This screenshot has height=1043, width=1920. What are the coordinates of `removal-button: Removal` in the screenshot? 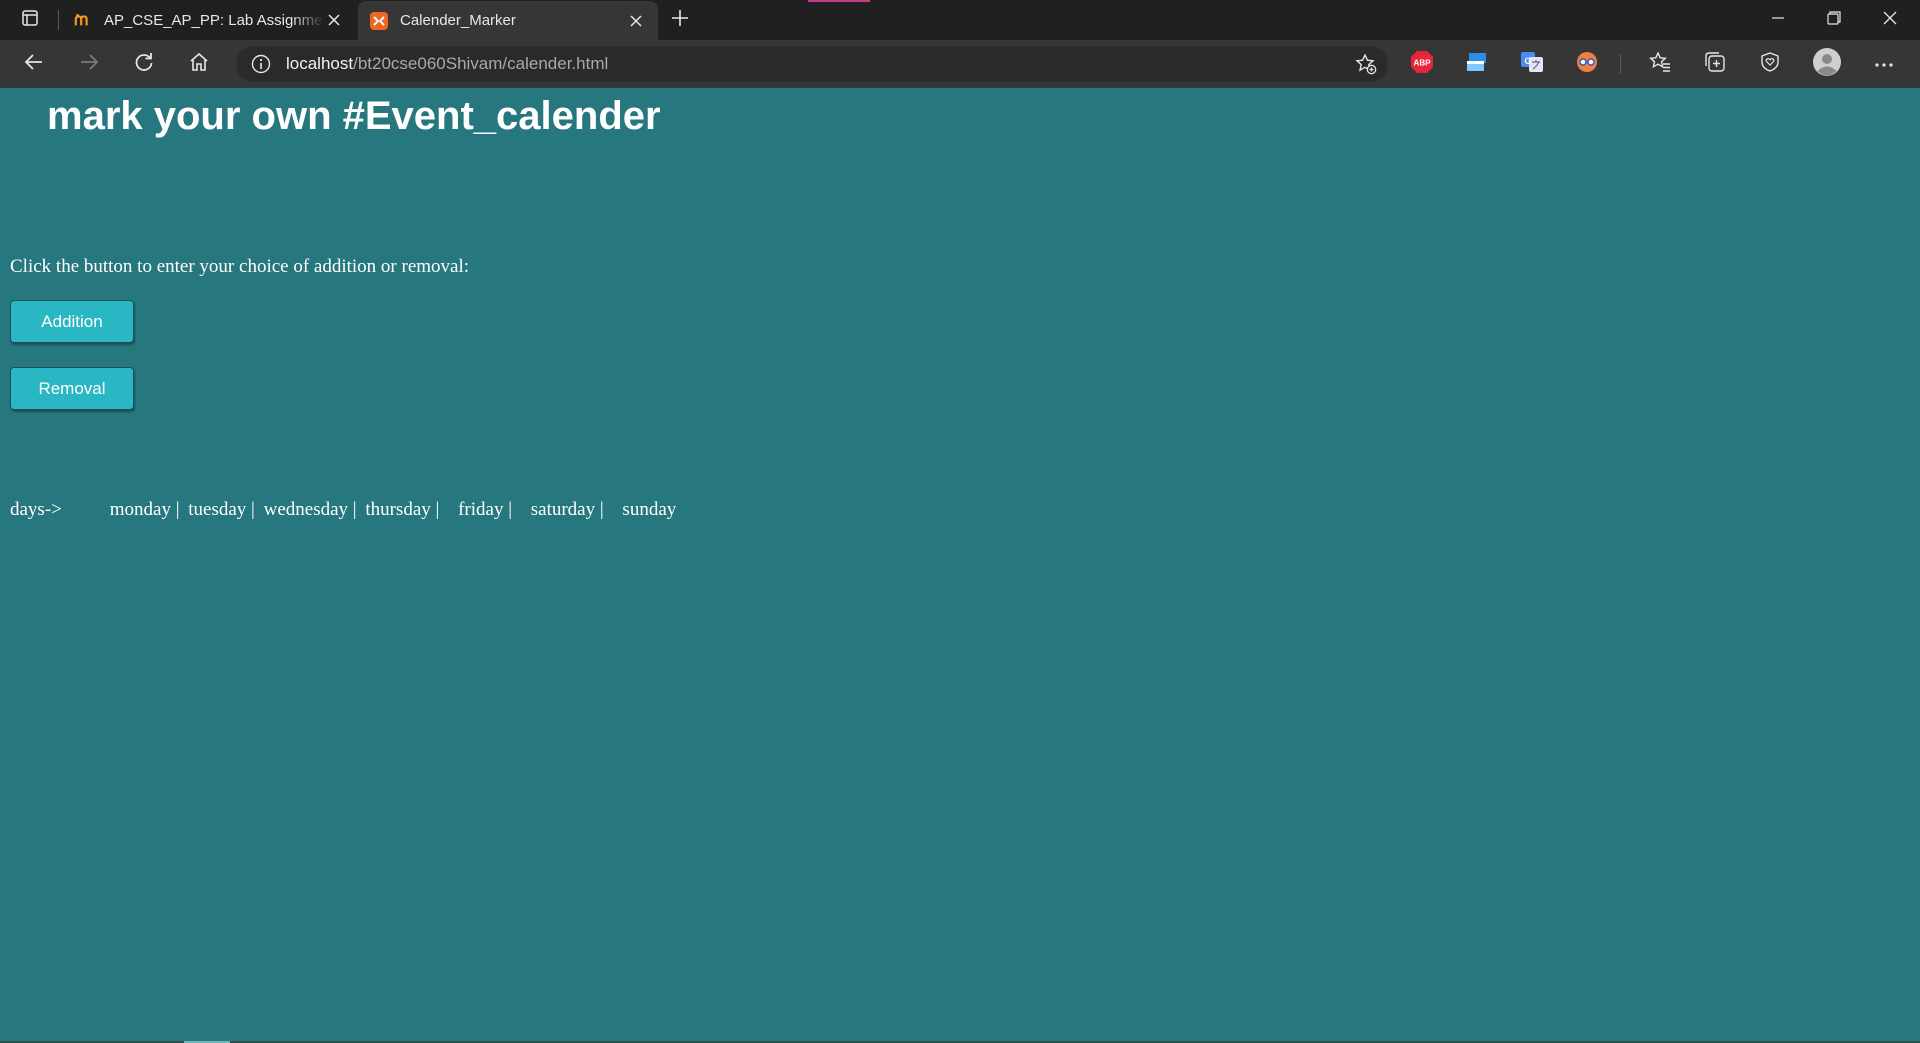 It's located at (72, 388).